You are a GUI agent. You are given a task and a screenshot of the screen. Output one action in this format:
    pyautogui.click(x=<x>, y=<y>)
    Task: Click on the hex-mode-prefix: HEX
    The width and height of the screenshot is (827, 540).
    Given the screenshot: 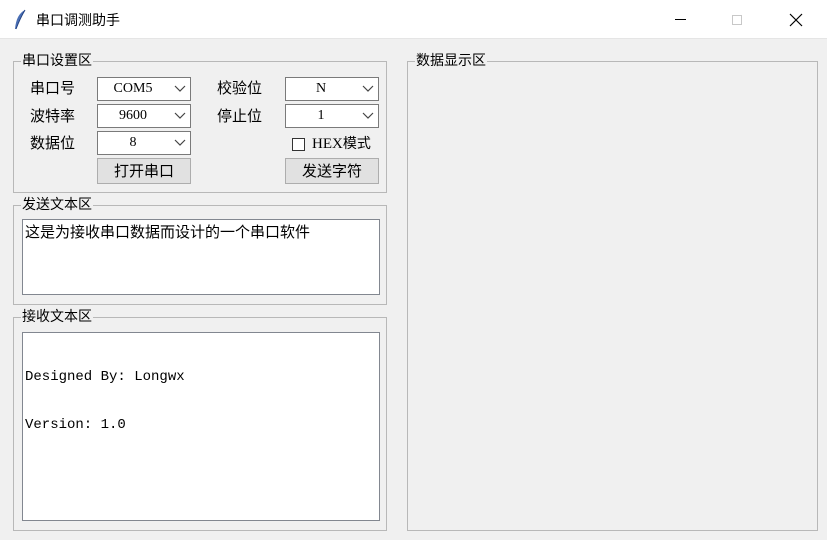 What is the action you would take?
    pyautogui.click(x=327, y=144)
    